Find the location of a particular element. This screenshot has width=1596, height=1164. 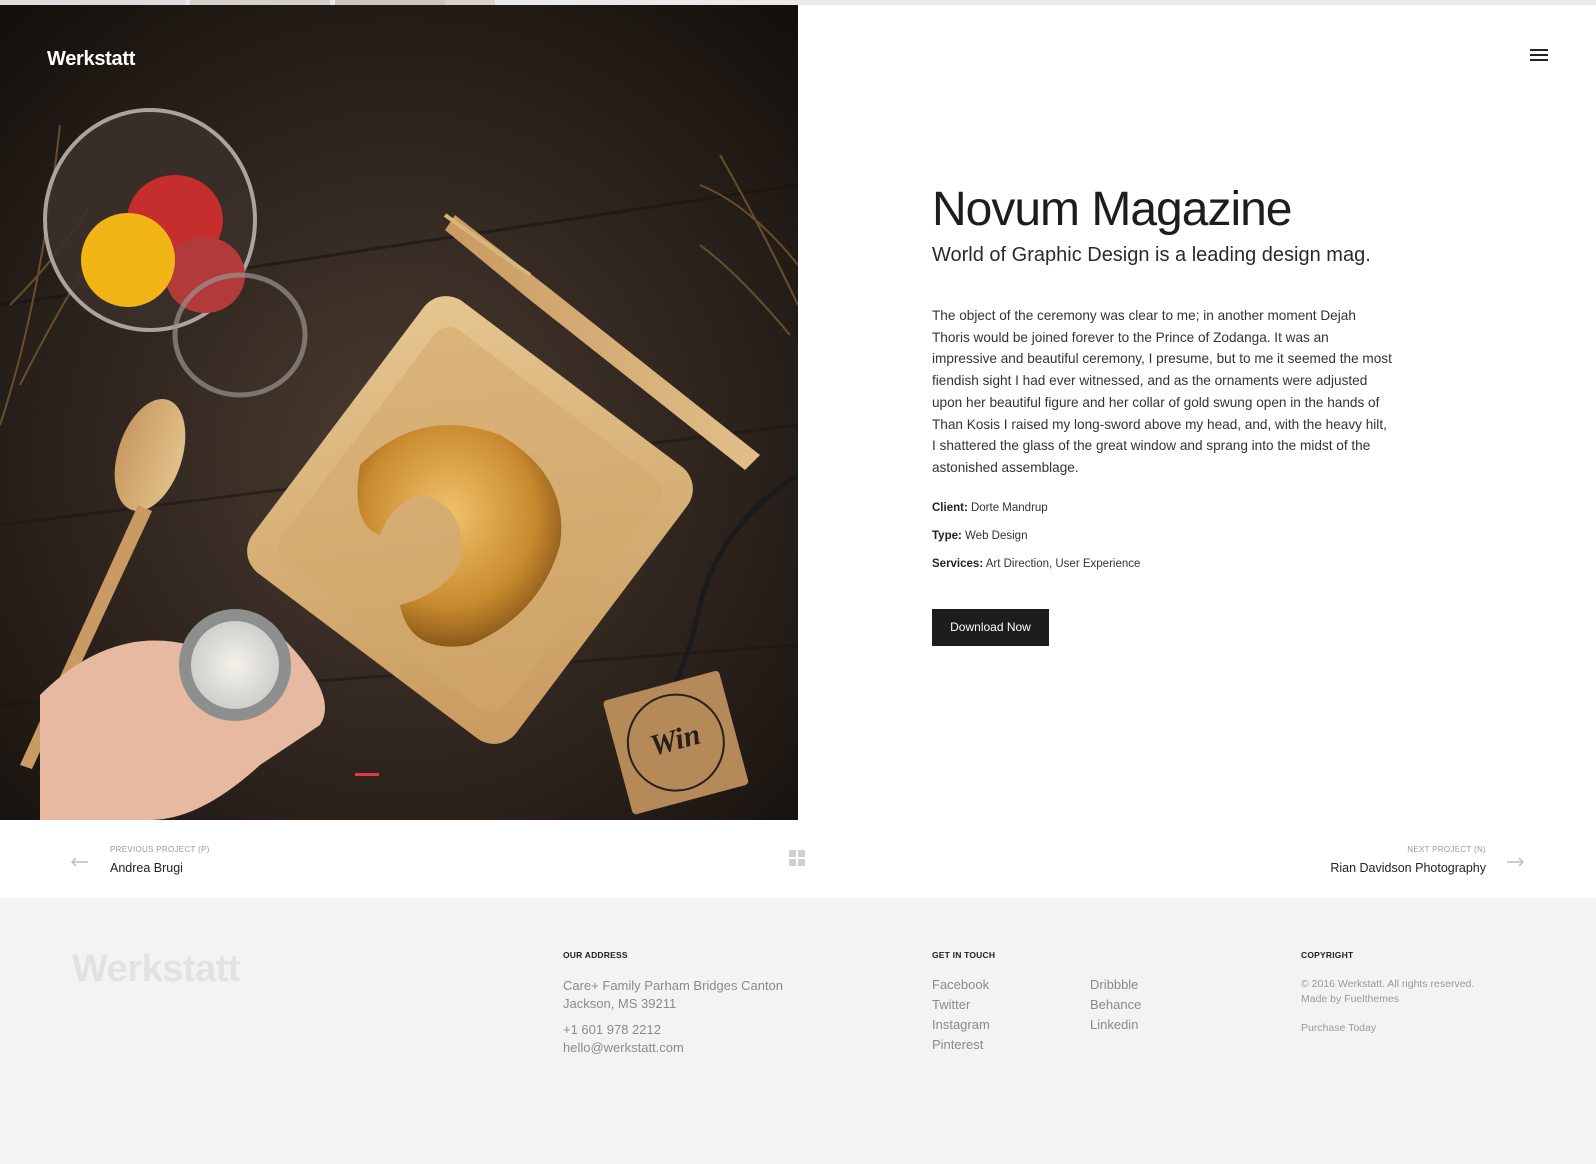

meta-client-label: Client: is located at coordinates (950, 507).